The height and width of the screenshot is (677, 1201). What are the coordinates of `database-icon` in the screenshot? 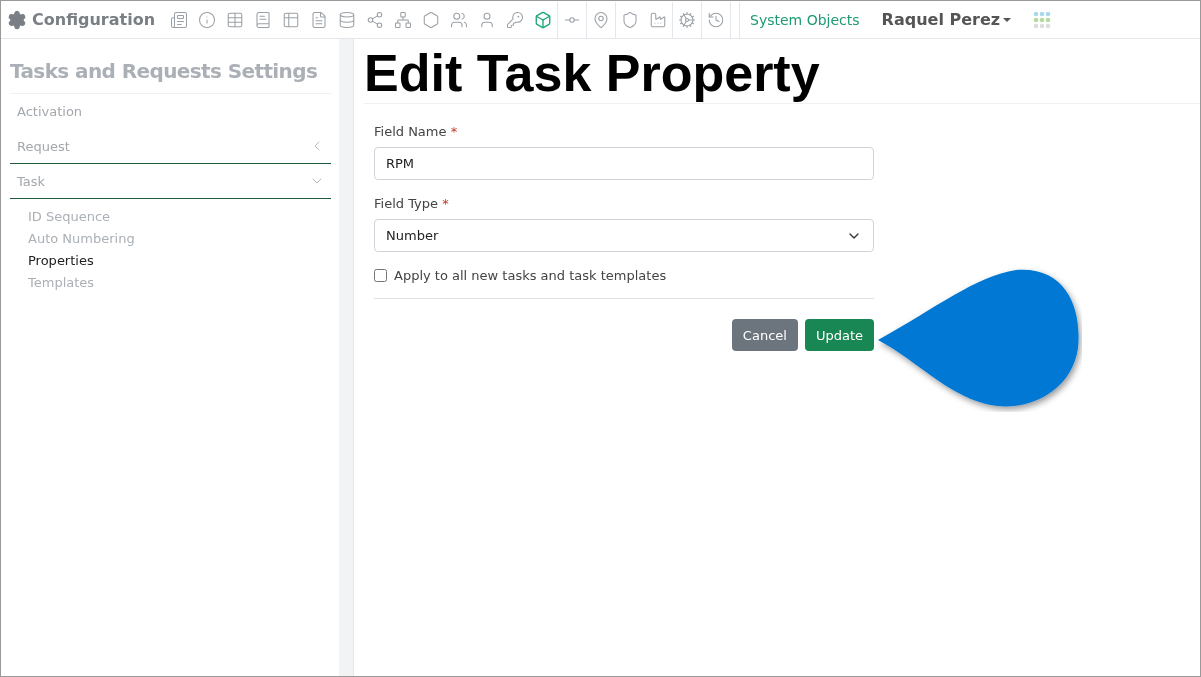 It's located at (347, 19).